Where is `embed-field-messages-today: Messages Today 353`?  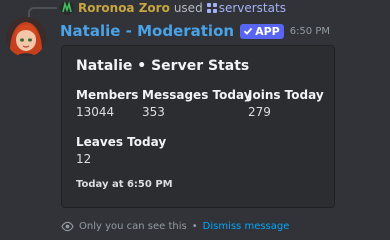
embed-field-messages-today: Messages Today 353 is located at coordinates (197, 103).